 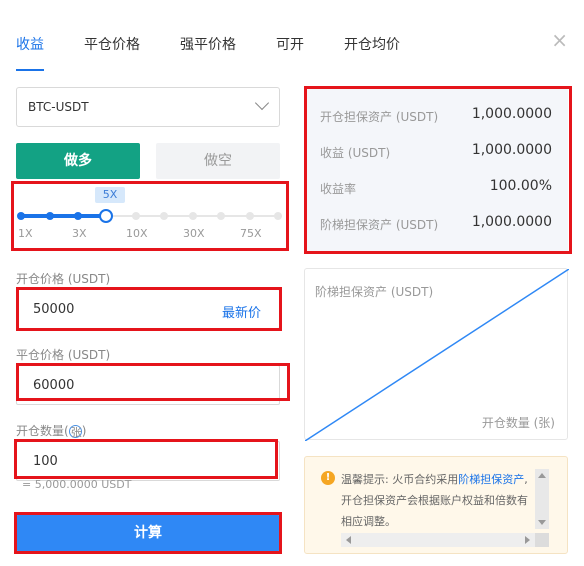 What do you see at coordinates (30, 70) in the screenshot?
I see `active-tab-underline` at bounding box center [30, 70].